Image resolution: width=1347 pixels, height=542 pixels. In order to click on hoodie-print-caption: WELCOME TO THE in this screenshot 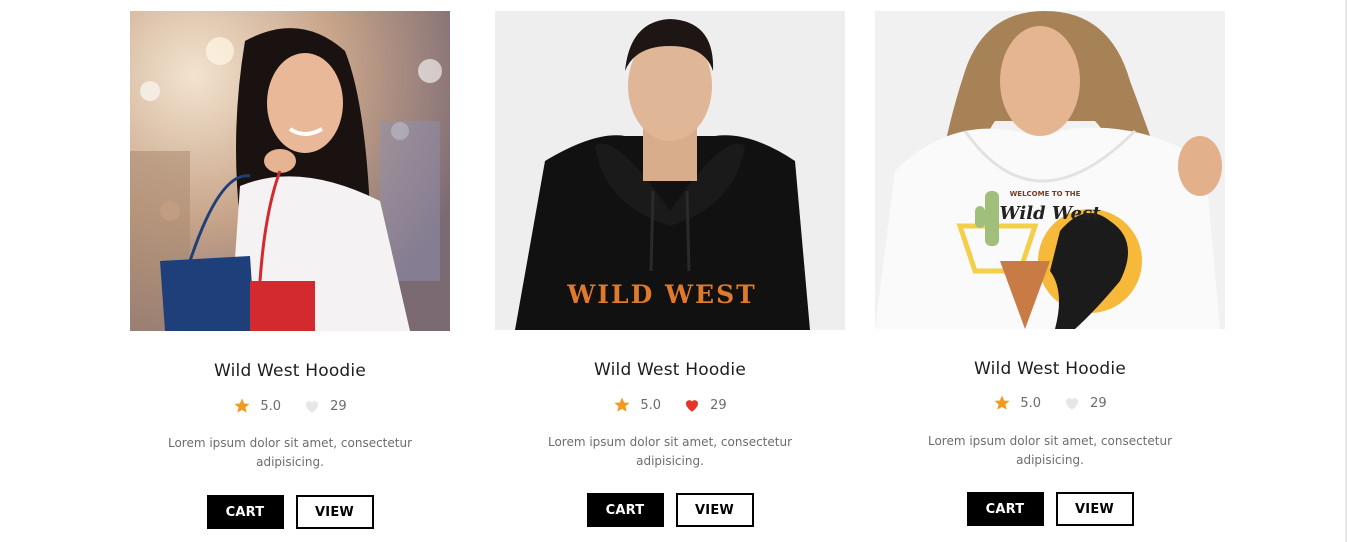, I will do `click(1045, 194)`.